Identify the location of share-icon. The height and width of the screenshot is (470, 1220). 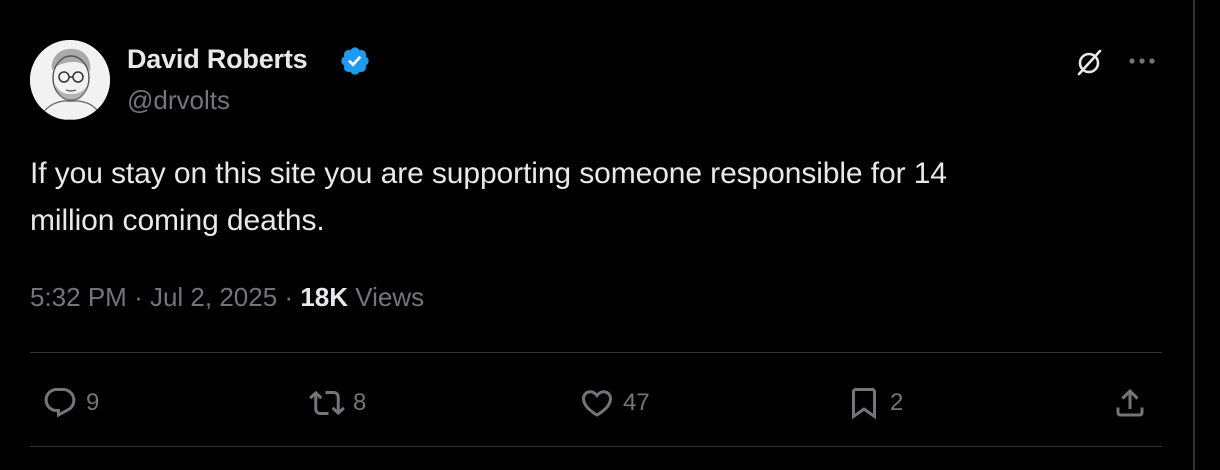
(1130, 402).